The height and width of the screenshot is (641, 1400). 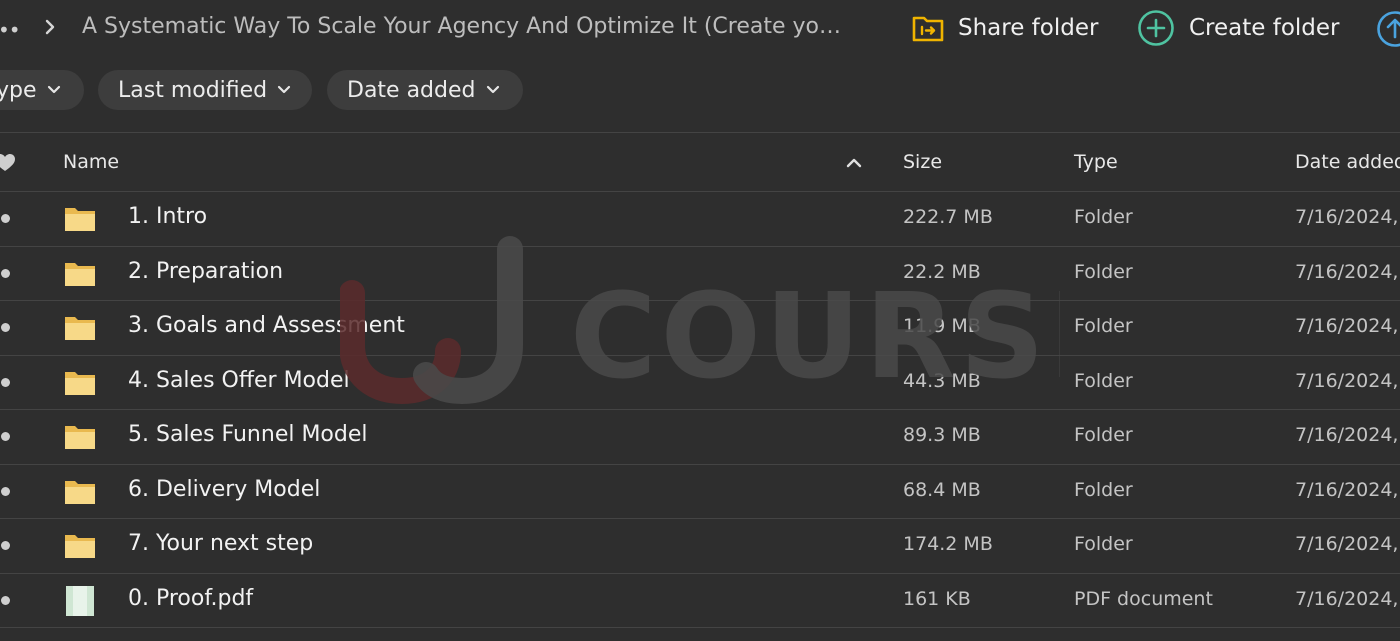 What do you see at coordinates (221, 543) in the screenshot?
I see `row-name: 7. Your next step` at bounding box center [221, 543].